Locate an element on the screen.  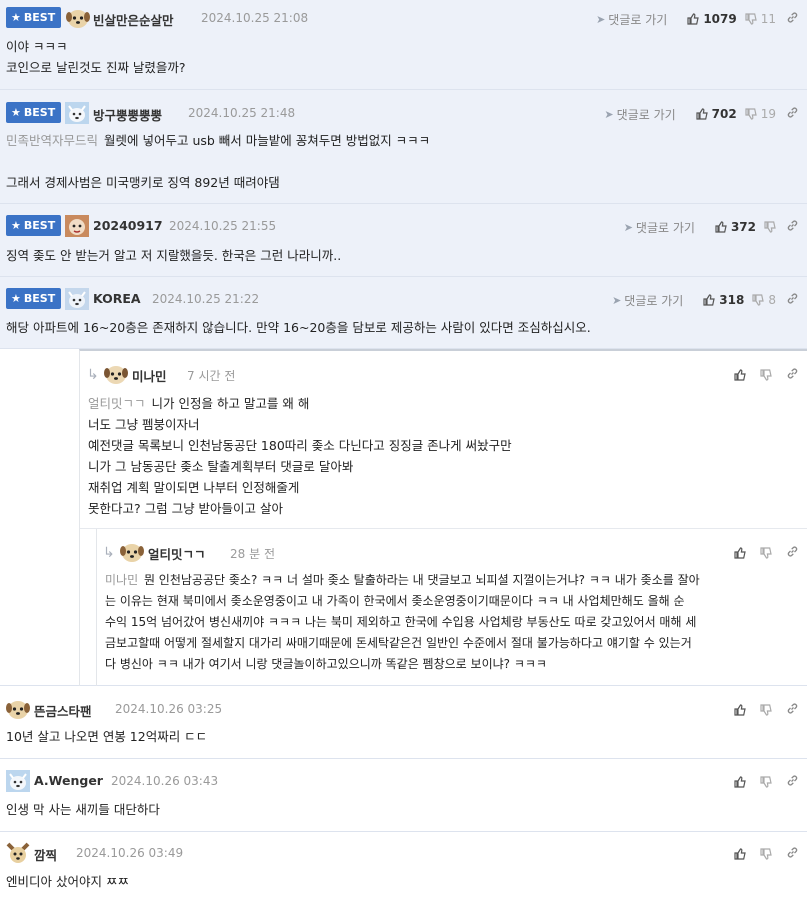
downvote-button: 11 is located at coordinates (760, 19).